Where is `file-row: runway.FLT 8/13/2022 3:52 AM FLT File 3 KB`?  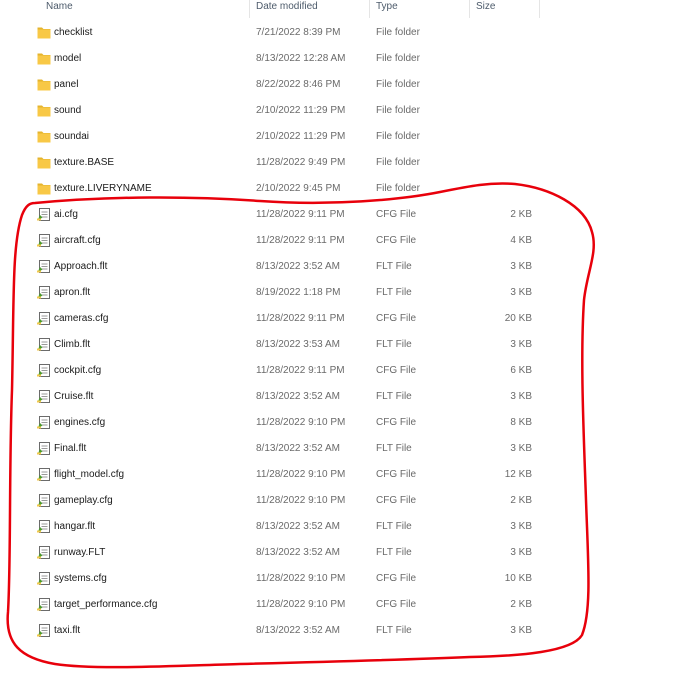
file-row: runway.FLT 8/13/2022 3:52 AM FLT File 3 KB is located at coordinates (345, 553).